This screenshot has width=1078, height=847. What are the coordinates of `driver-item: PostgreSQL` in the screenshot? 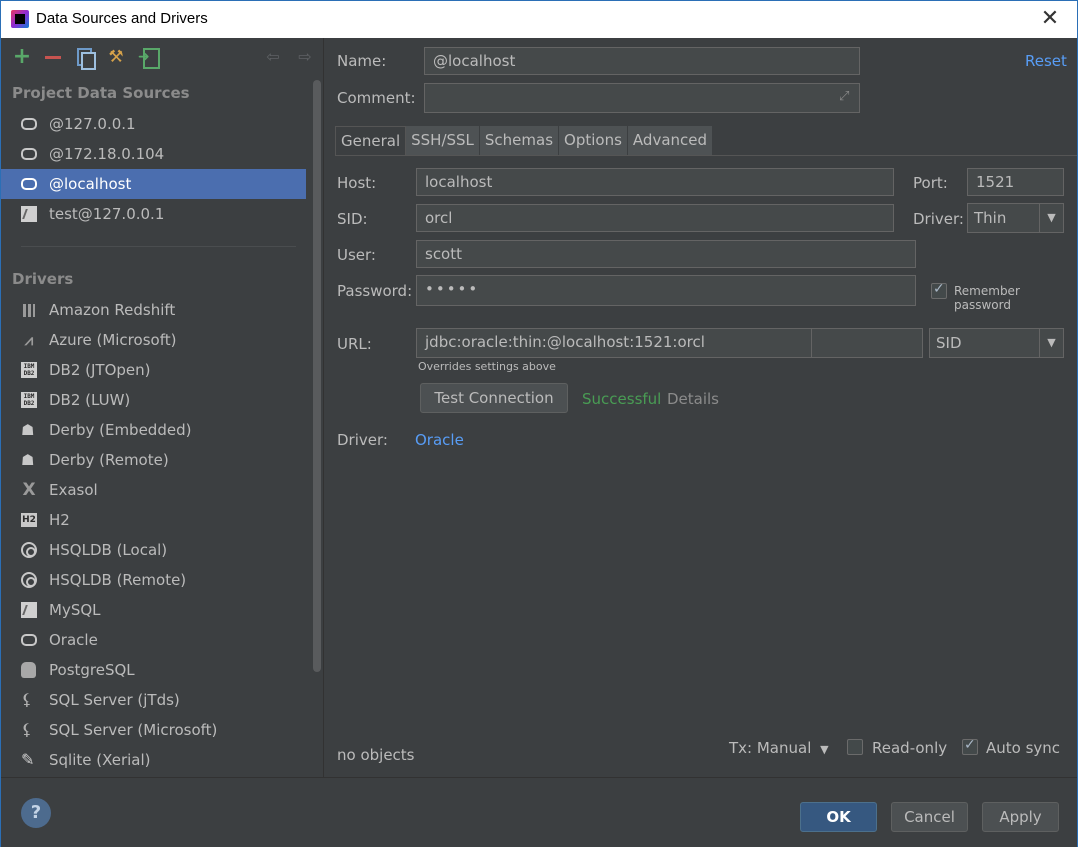 It's located at (153, 670).